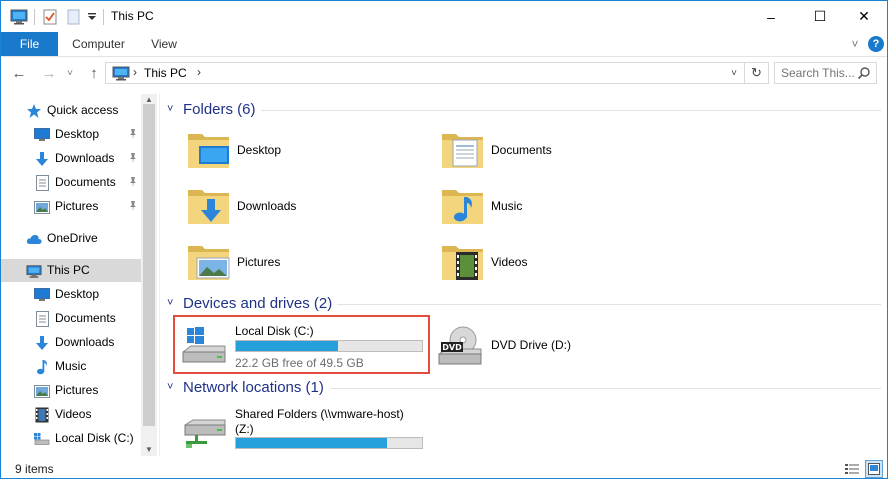  What do you see at coordinates (820, 16) in the screenshot?
I see `maximize-button: ☐` at bounding box center [820, 16].